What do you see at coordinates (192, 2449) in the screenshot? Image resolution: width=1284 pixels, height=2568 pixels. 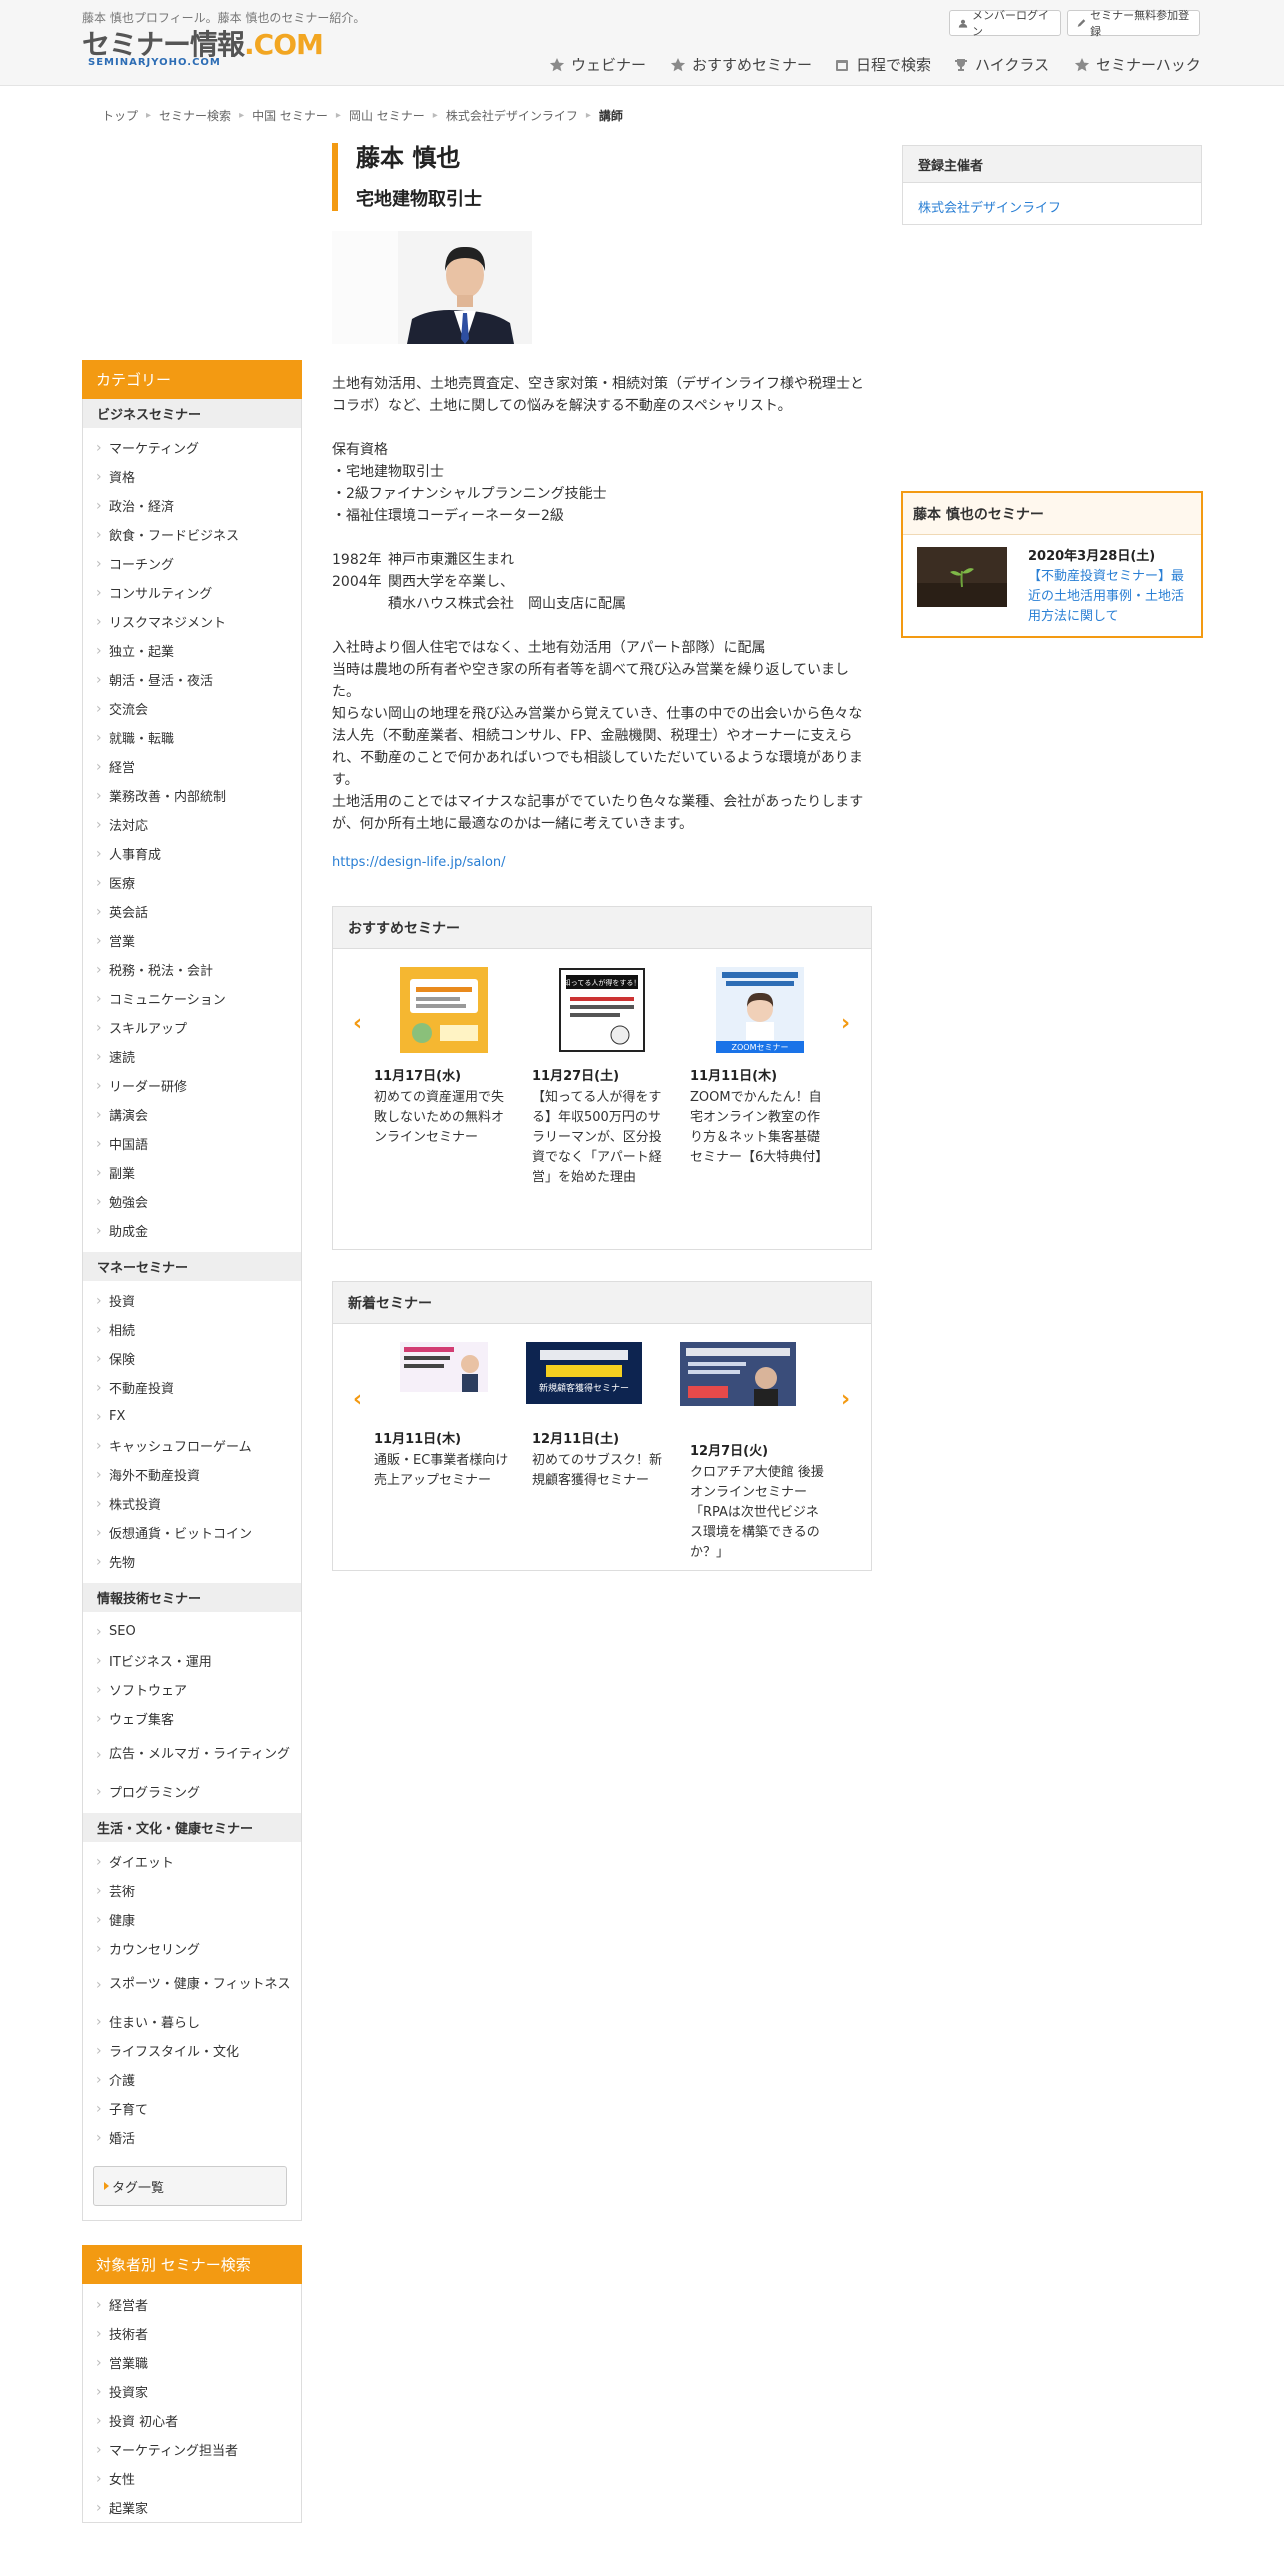 I see `target-item: マーケティング担当者` at bounding box center [192, 2449].